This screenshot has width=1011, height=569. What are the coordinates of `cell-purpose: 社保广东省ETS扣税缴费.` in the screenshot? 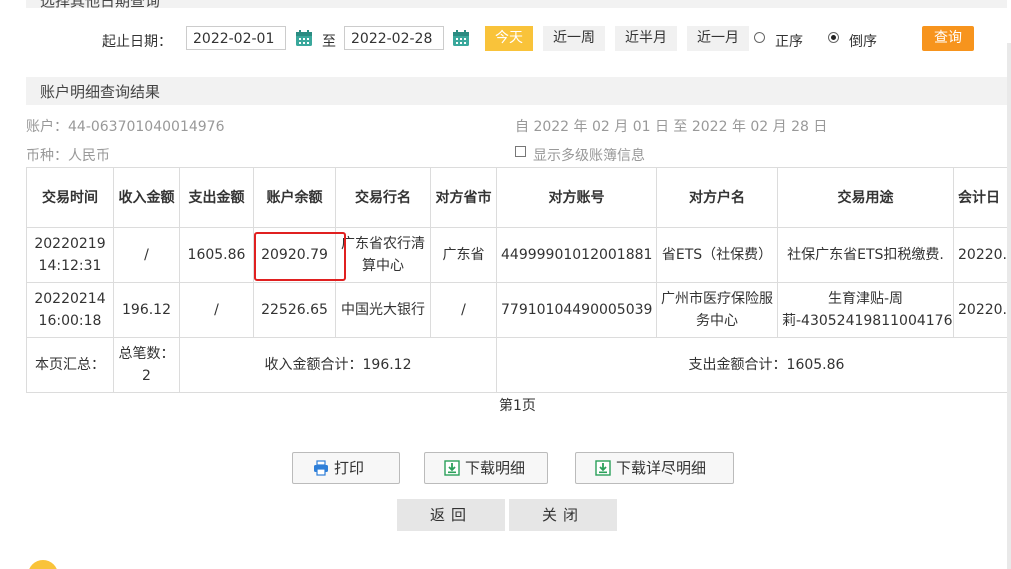 It's located at (865, 255).